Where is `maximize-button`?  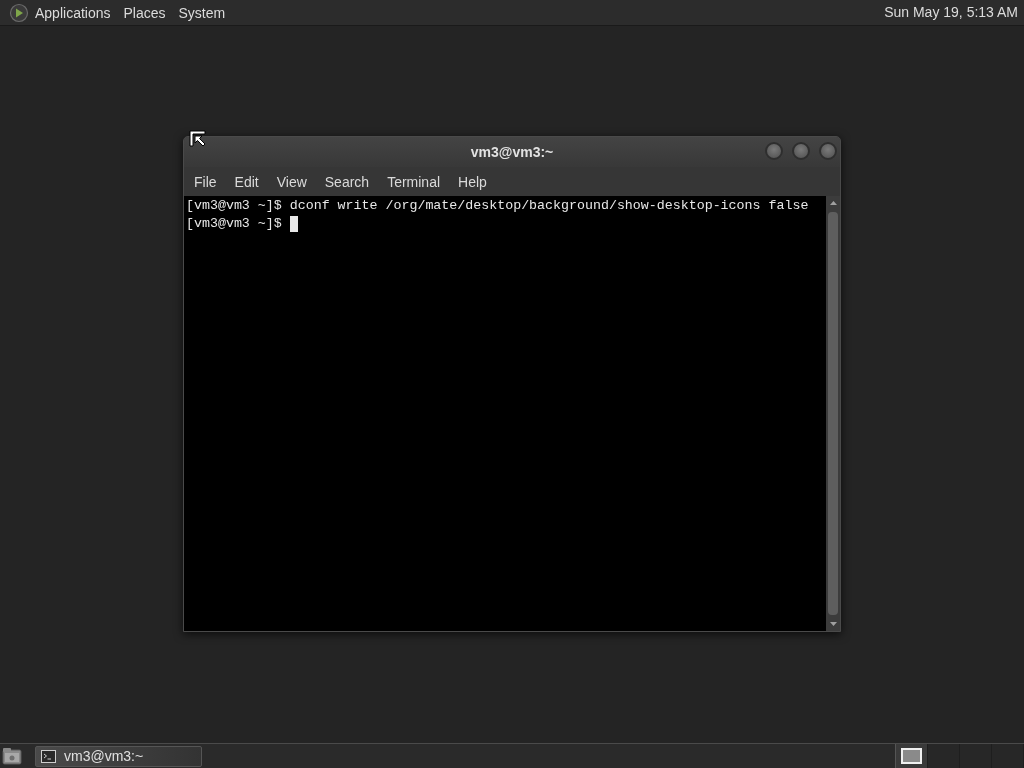 maximize-button is located at coordinates (801, 151).